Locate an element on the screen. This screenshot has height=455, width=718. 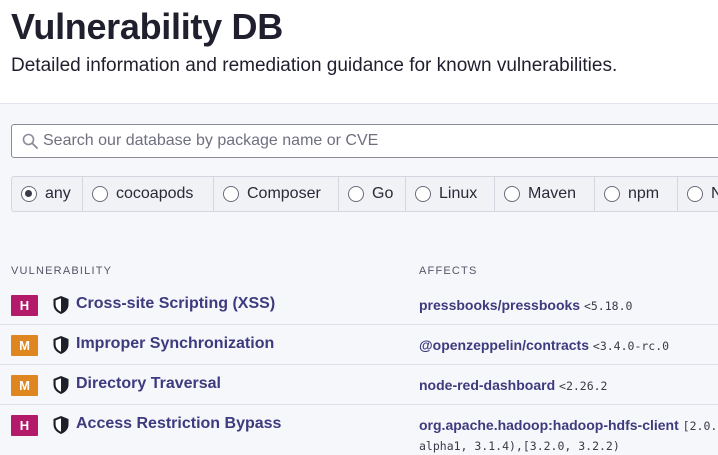
search-box is located at coordinates (364, 141).